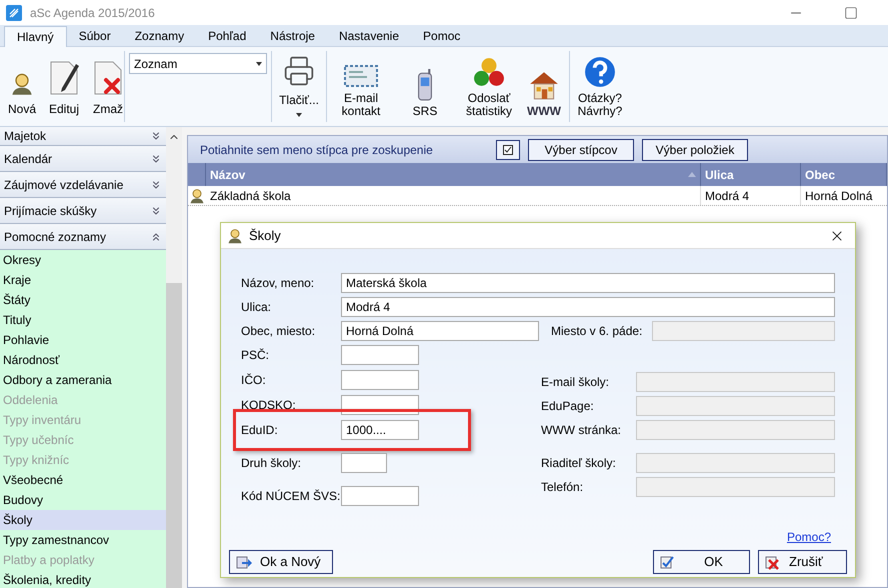  What do you see at coordinates (83, 340) in the screenshot?
I see `sidebar-item: Pohlavie` at bounding box center [83, 340].